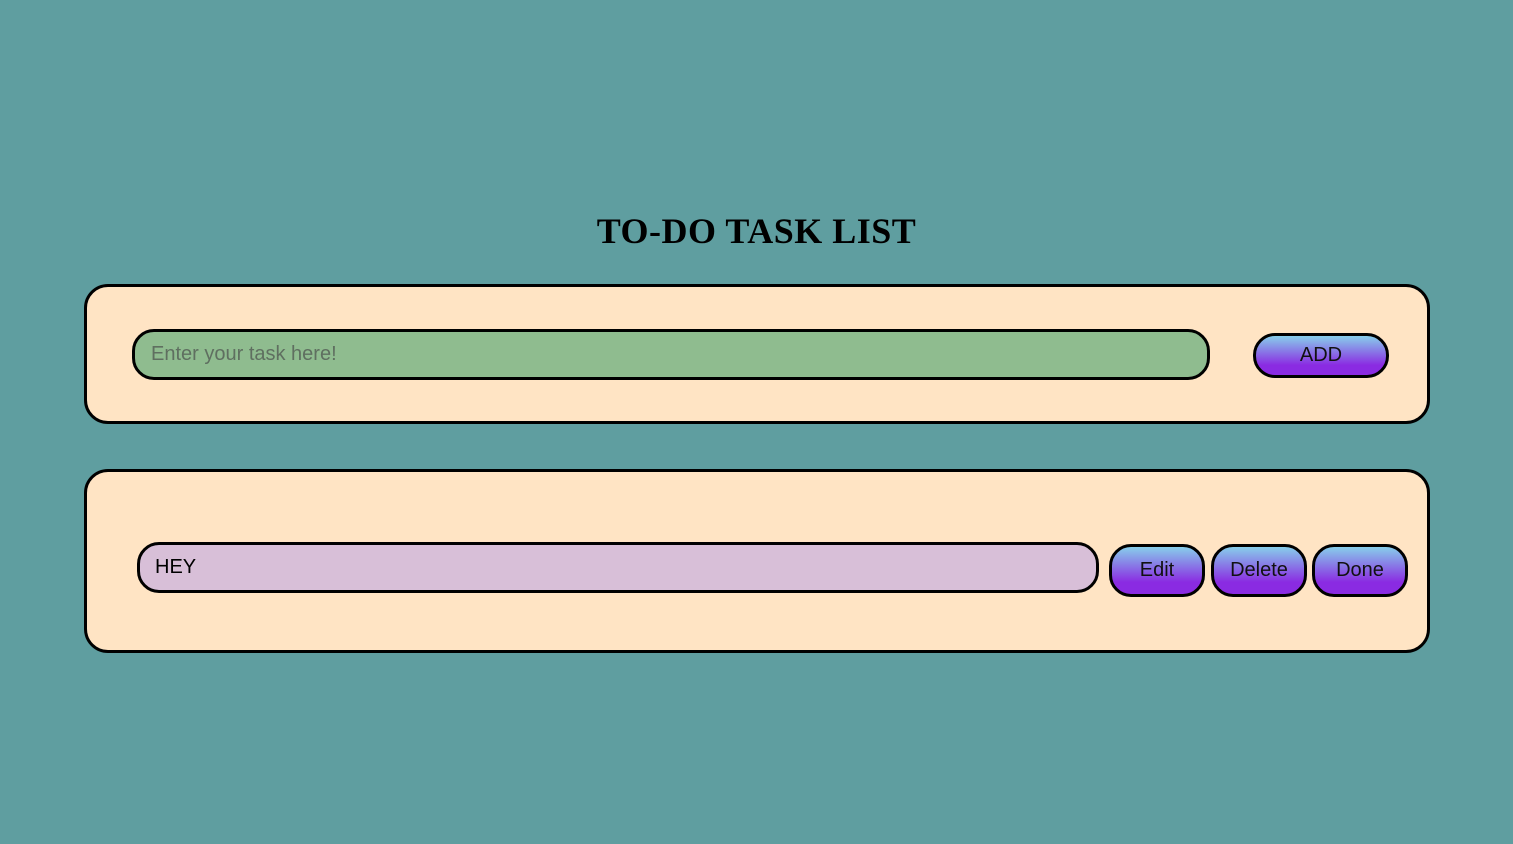 The width and height of the screenshot is (1513, 844). Describe the element at coordinates (1360, 570) in the screenshot. I see `done-button: Done` at that location.